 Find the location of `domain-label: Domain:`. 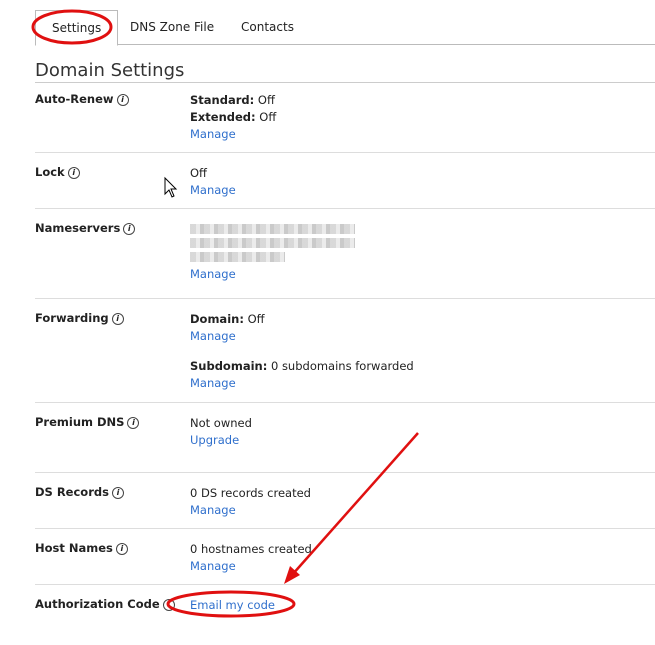

domain-label: Domain: is located at coordinates (217, 319).